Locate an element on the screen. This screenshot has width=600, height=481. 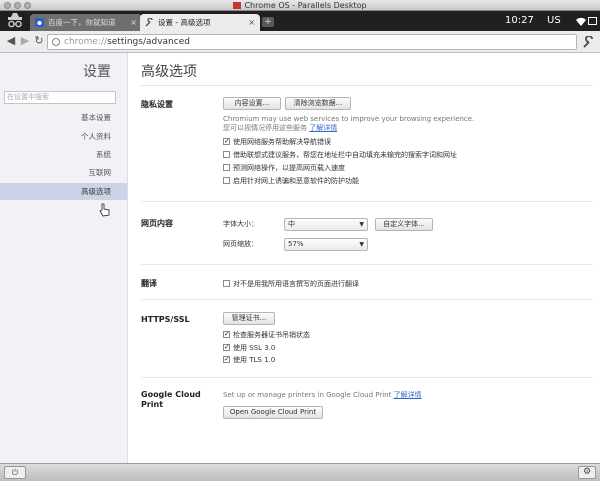
checkbox-phishing-protection: 启用针对网上诱骗和恶意软件的防护功能 is located at coordinates (291, 181).